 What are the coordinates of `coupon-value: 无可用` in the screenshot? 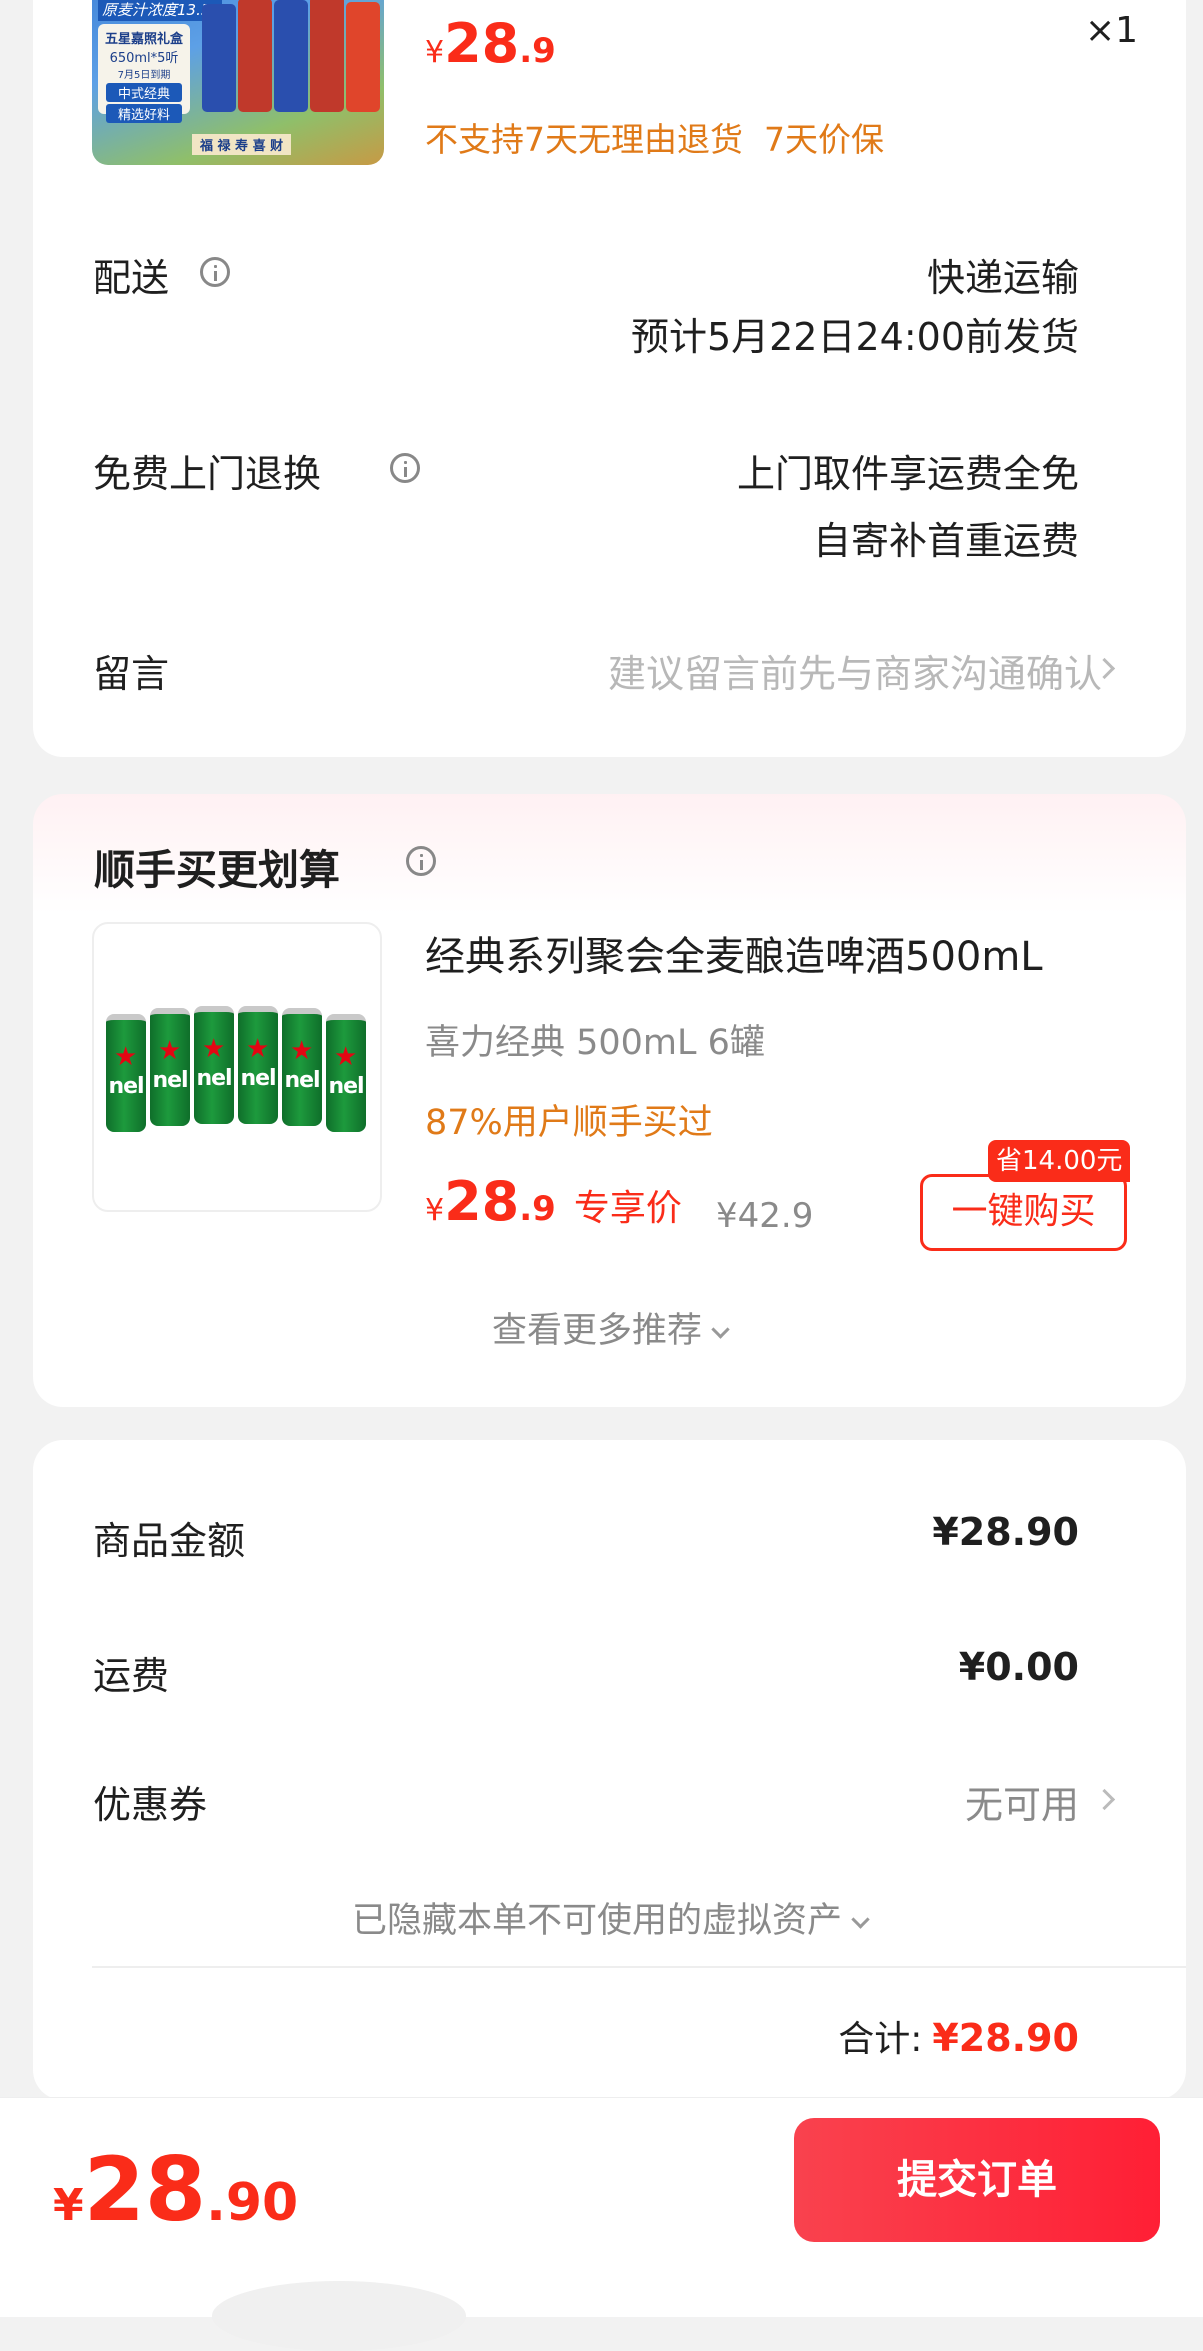 It's located at (1022, 1801).